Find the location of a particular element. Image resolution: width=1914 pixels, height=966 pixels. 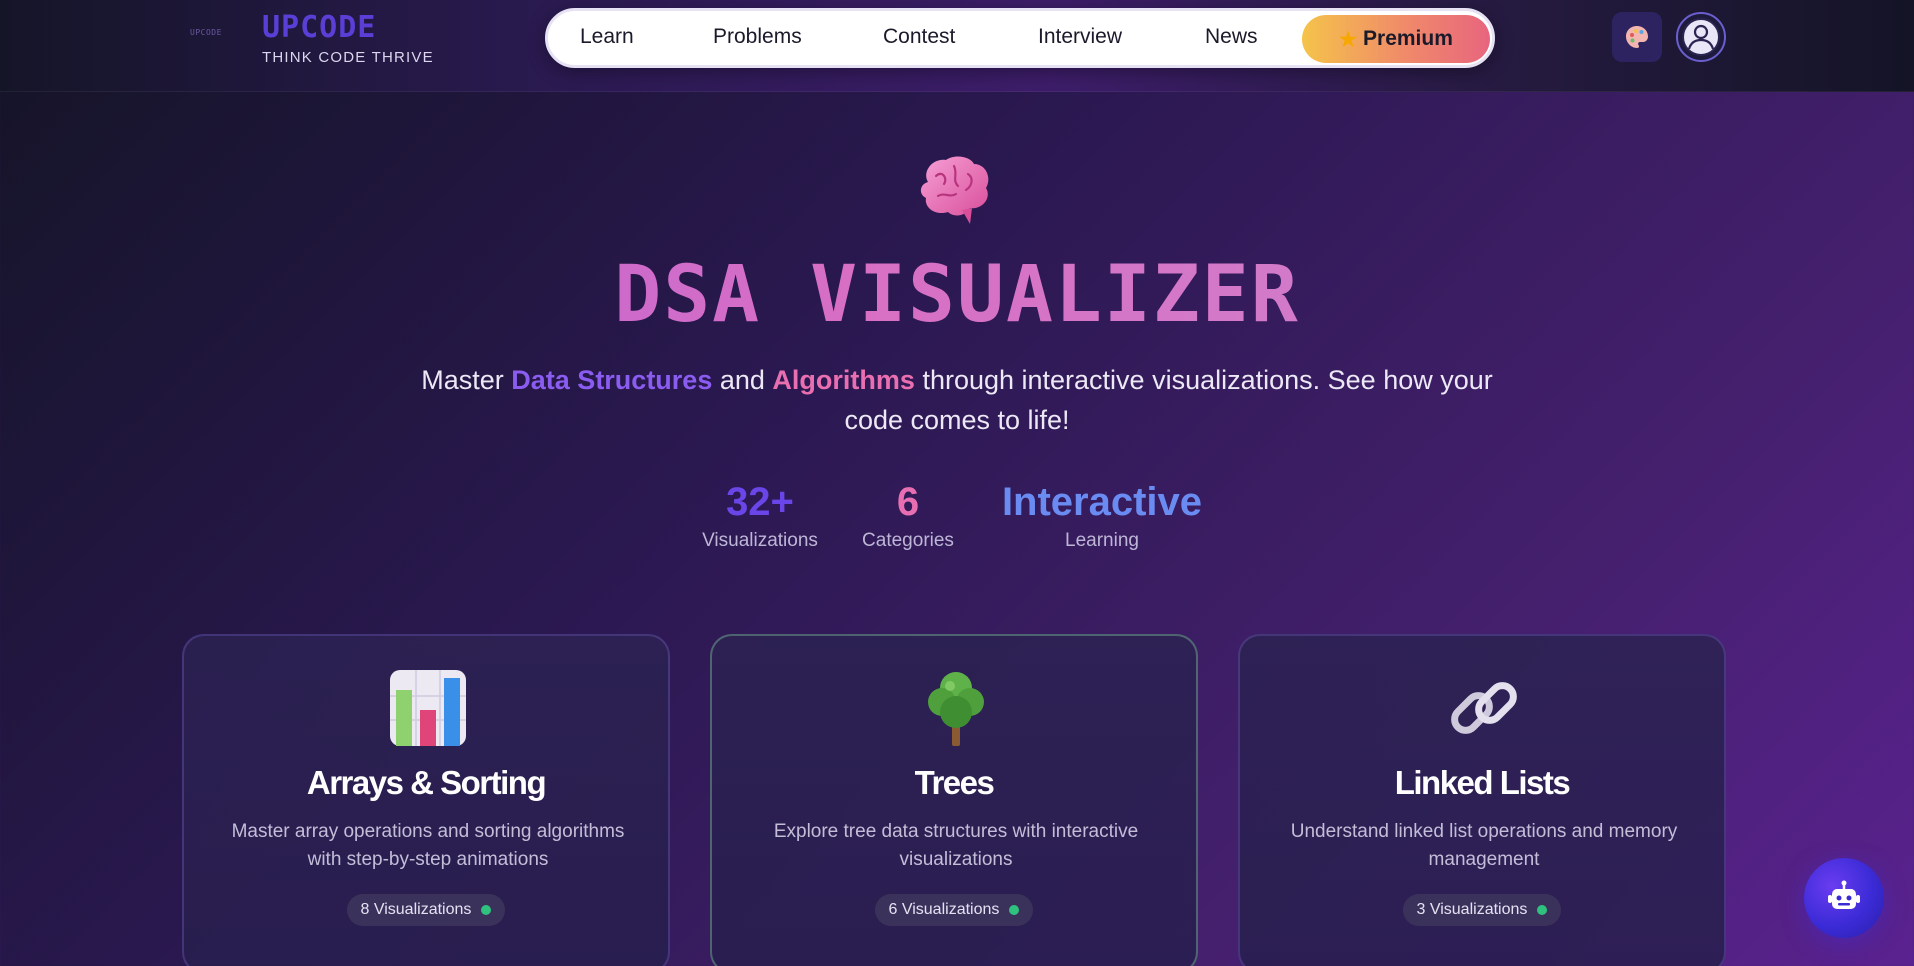

subtitle-text: Master is located at coordinates (466, 380).